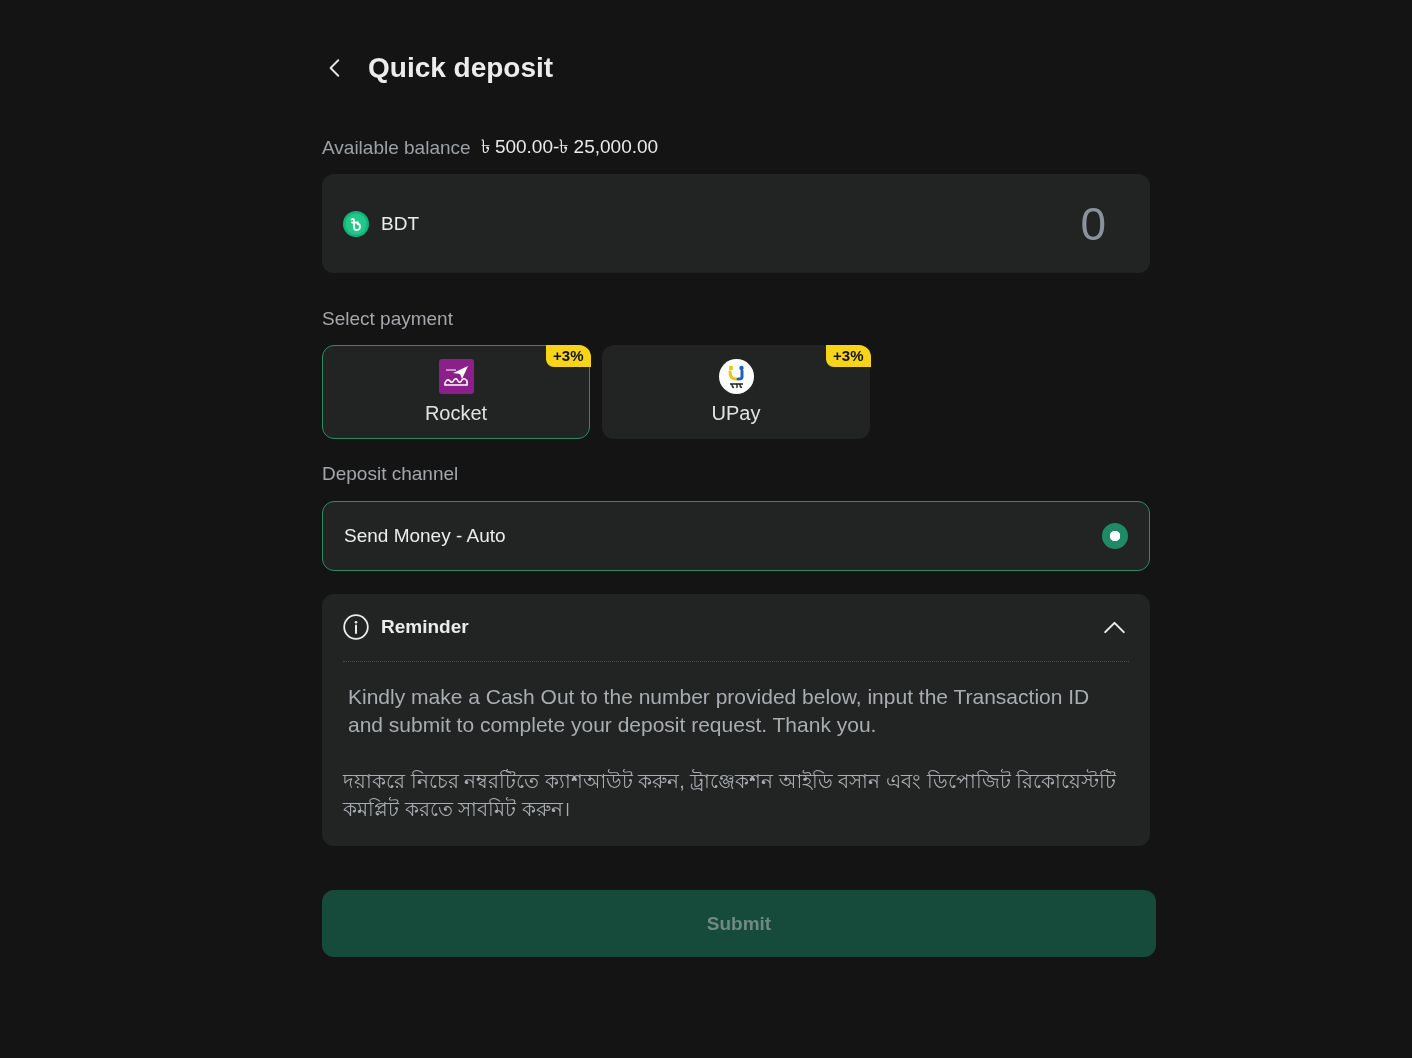 This screenshot has height=1058, width=1412. Describe the element at coordinates (396, 148) in the screenshot. I see `balance-label: Available balance` at that location.